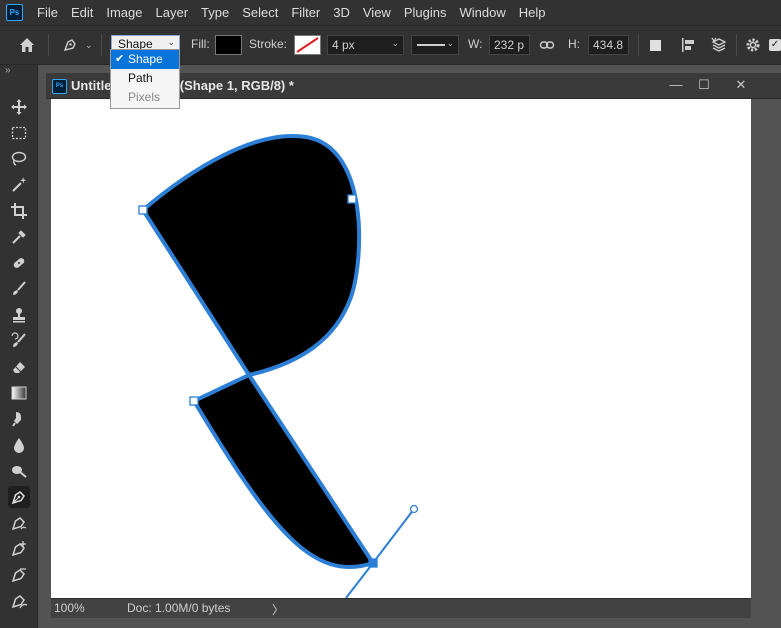 This screenshot has height=628, width=781. I want to click on photoshop-document-icon: Ps, so click(59, 86).